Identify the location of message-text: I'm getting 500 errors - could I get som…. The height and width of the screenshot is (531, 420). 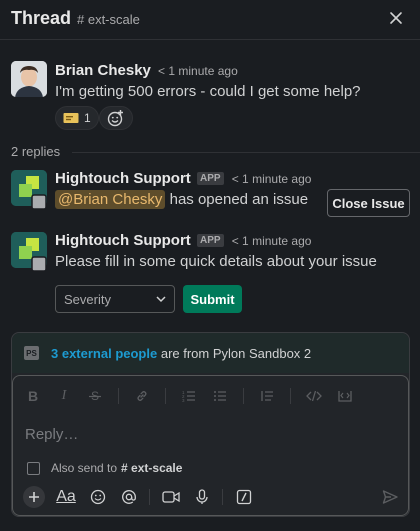
(208, 91).